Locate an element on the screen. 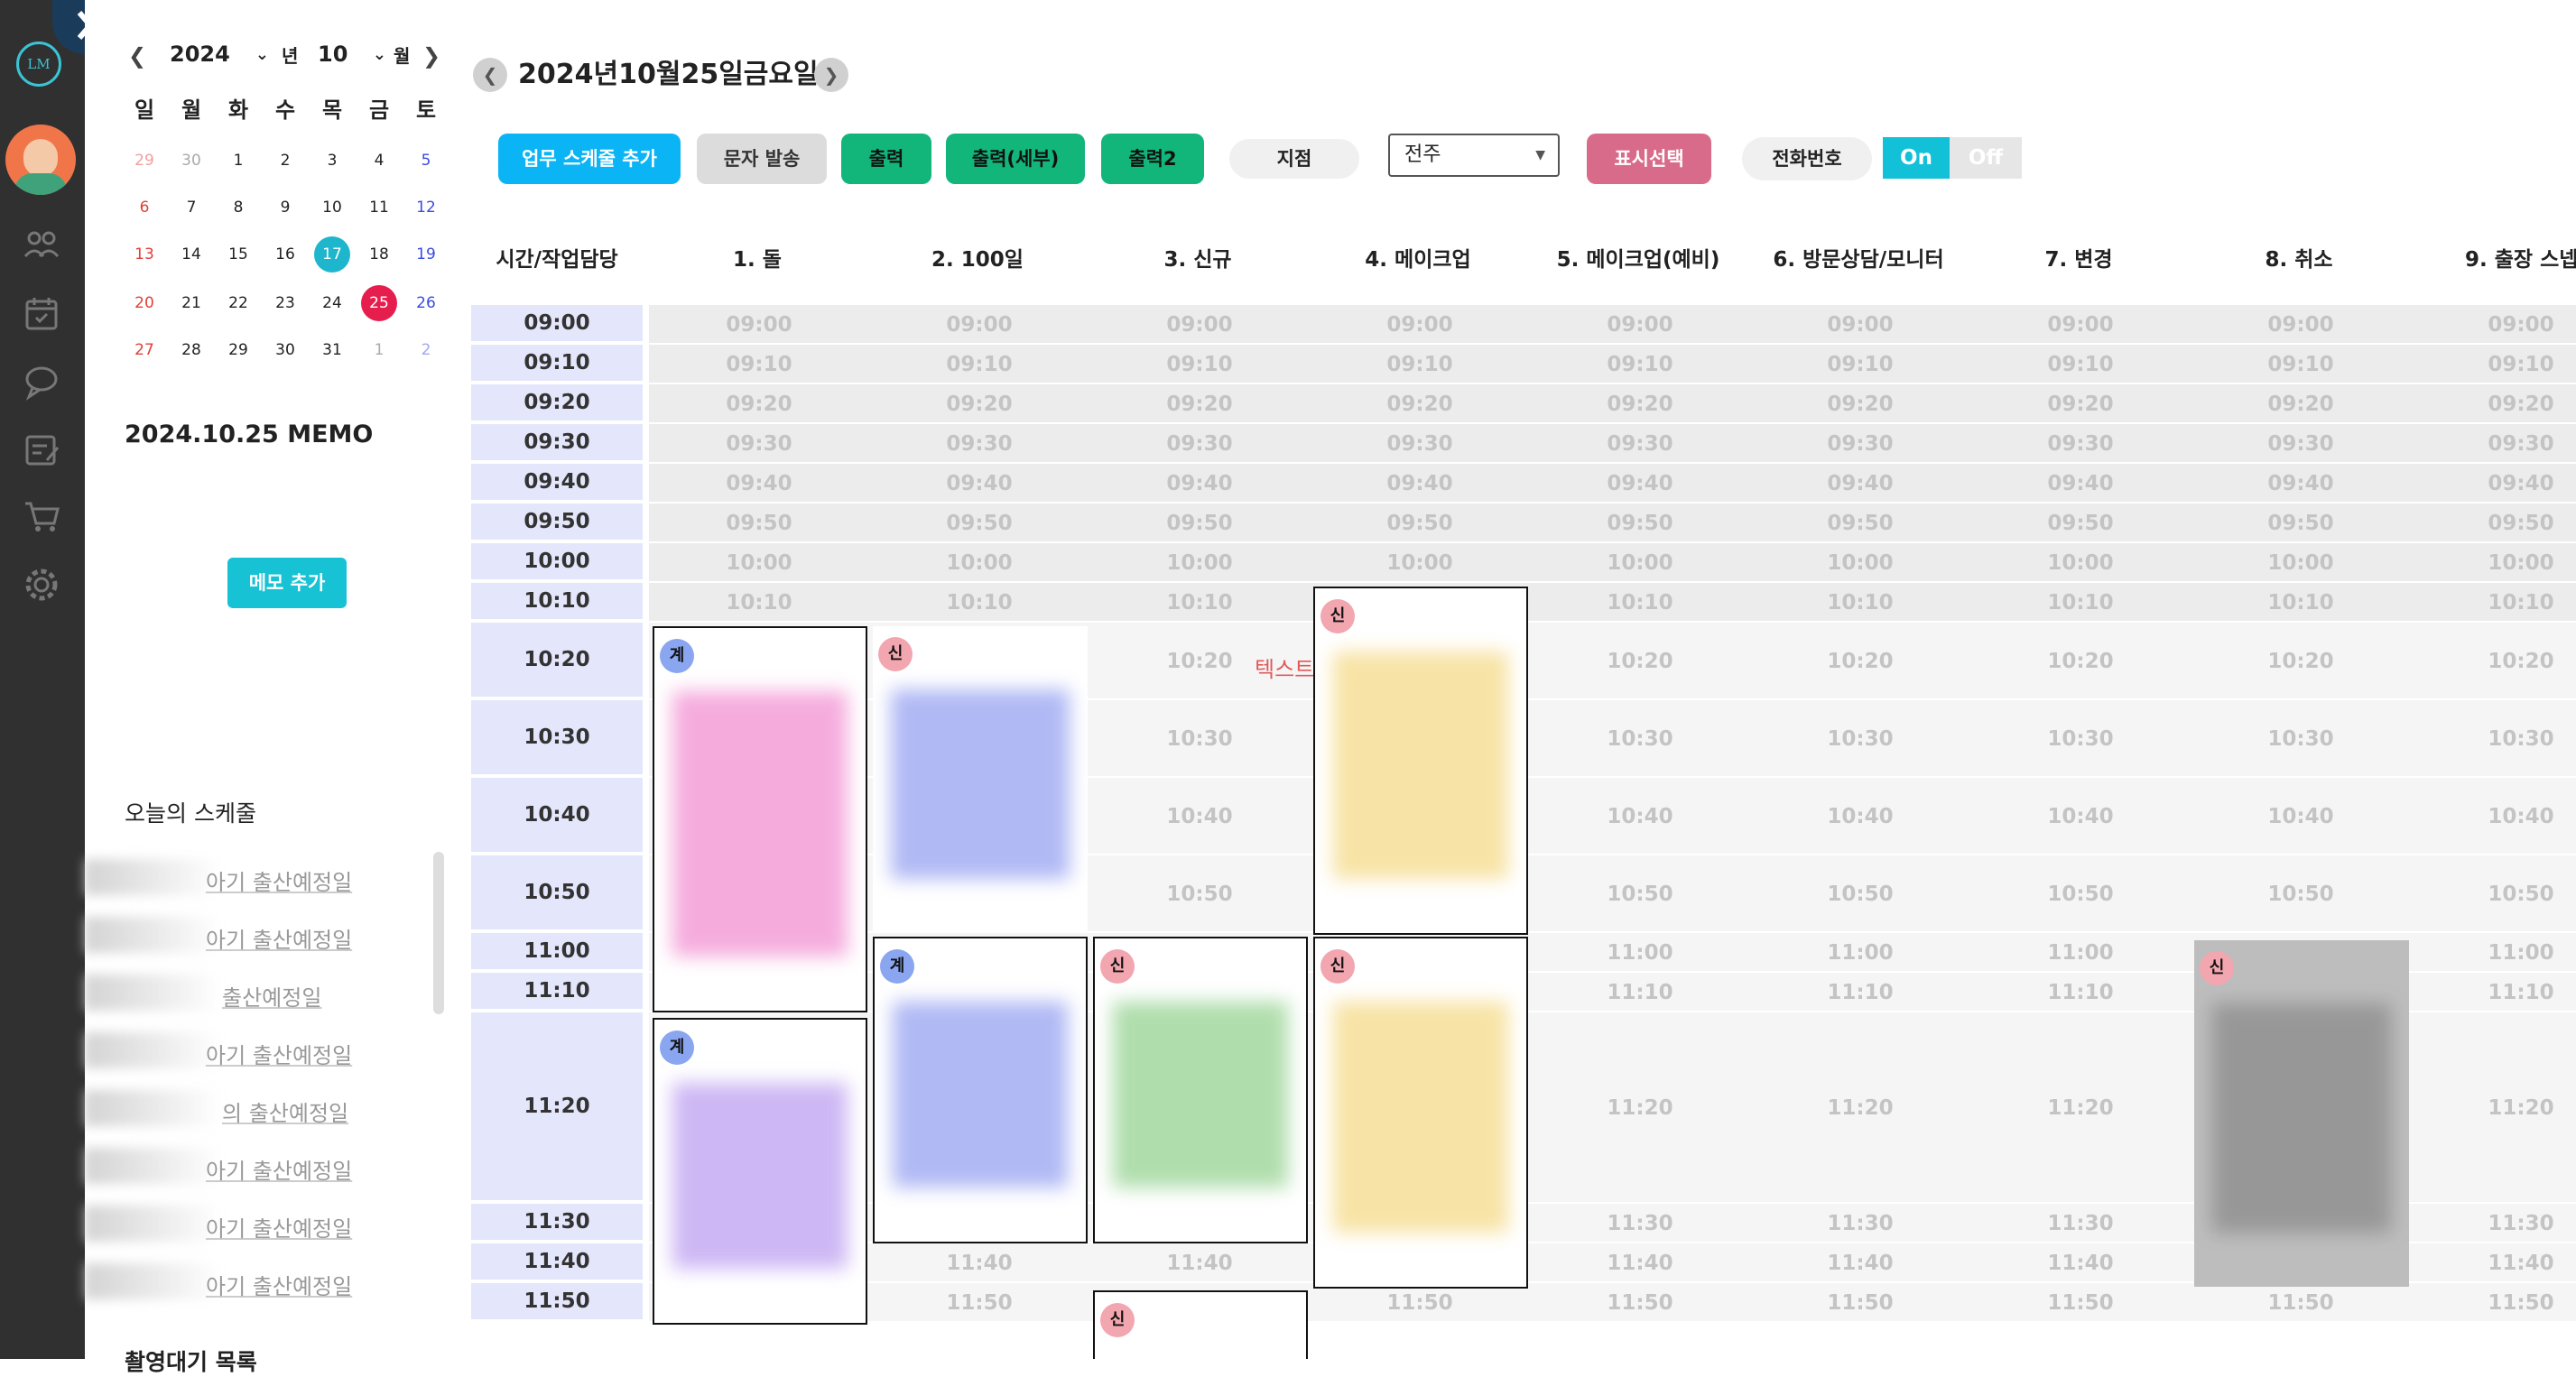 This screenshot has width=2576, height=1377. time-slot: 11:10 is located at coordinates (2493, 992).